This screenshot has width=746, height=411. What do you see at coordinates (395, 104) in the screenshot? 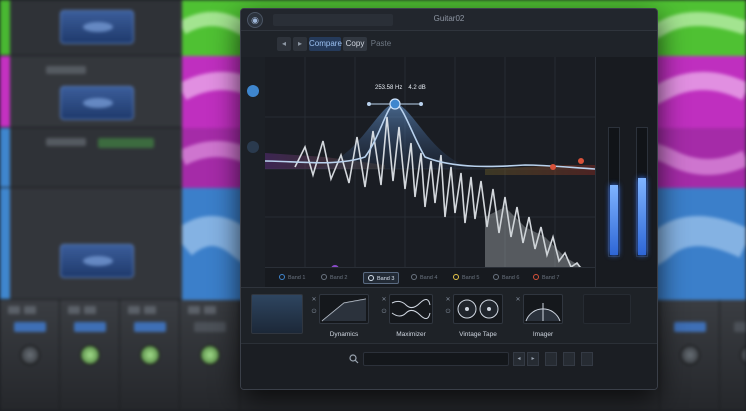
I see `band-3-node` at bounding box center [395, 104].